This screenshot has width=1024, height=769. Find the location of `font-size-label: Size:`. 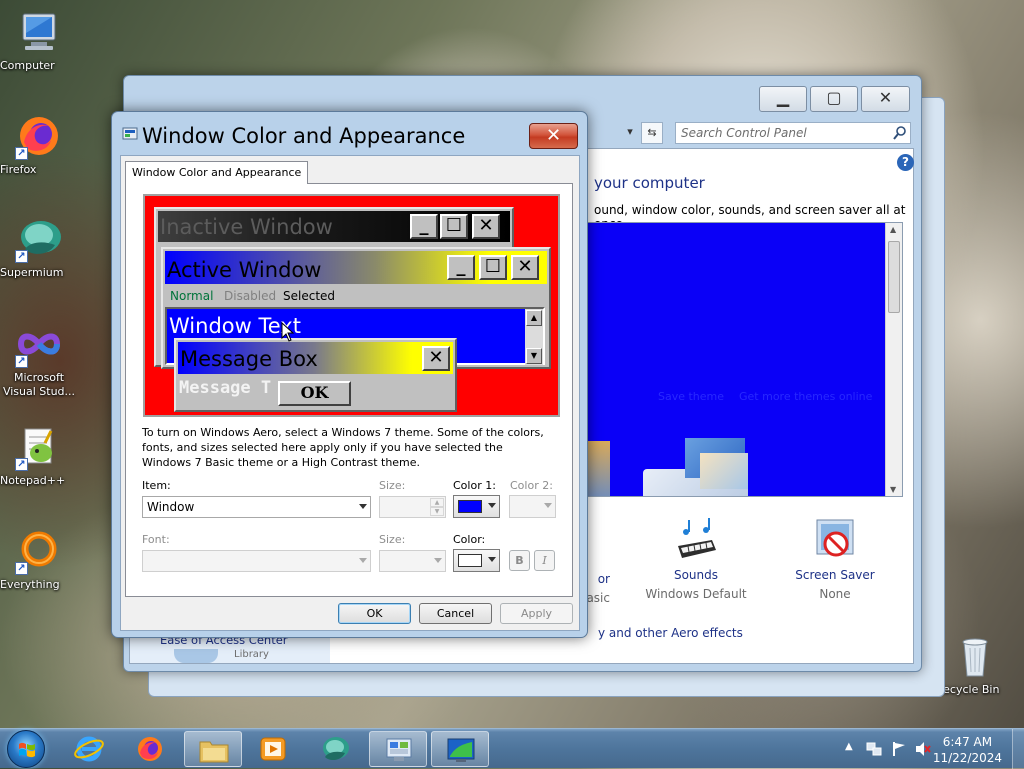

font-size-label: Size: is located at coordinates (392, 539).